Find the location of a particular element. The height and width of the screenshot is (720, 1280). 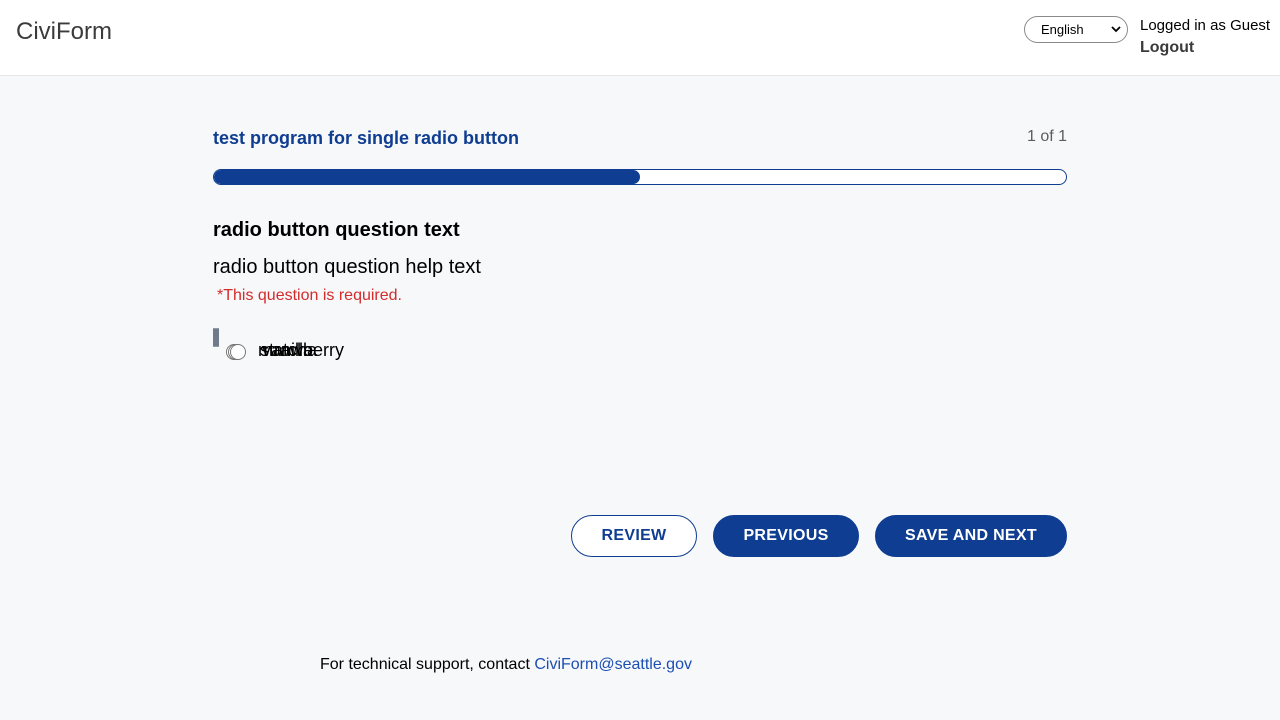

question-help-text: radio button question help text is located at coordinates (347, 267).